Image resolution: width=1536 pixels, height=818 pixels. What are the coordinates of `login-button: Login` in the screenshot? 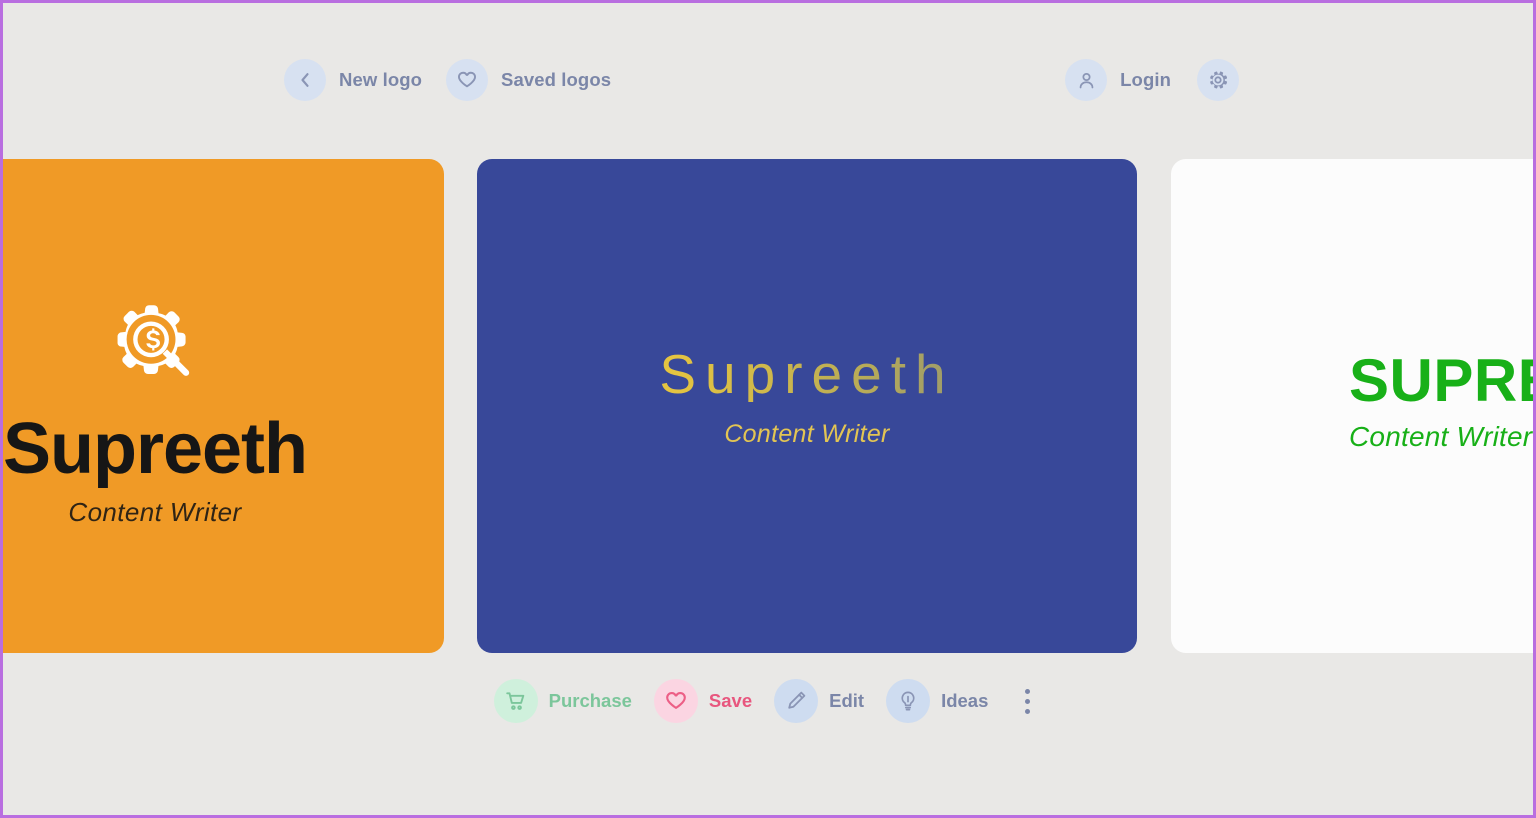 It's located at (1118, 80).